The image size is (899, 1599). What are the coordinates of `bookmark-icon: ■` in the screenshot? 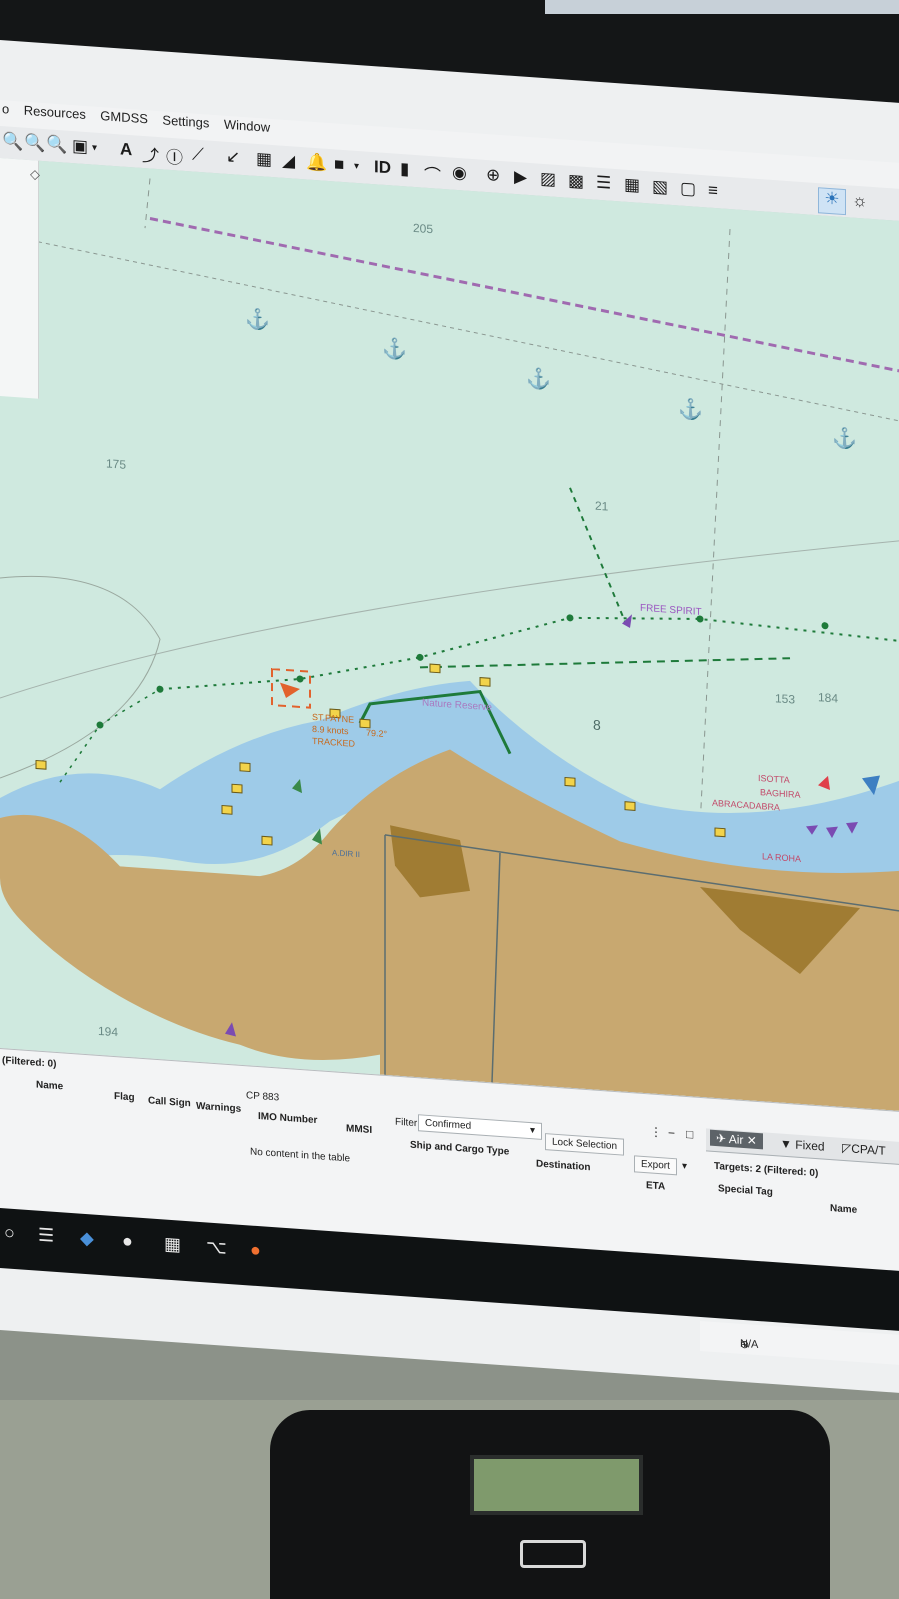 It's located at (339, 164).